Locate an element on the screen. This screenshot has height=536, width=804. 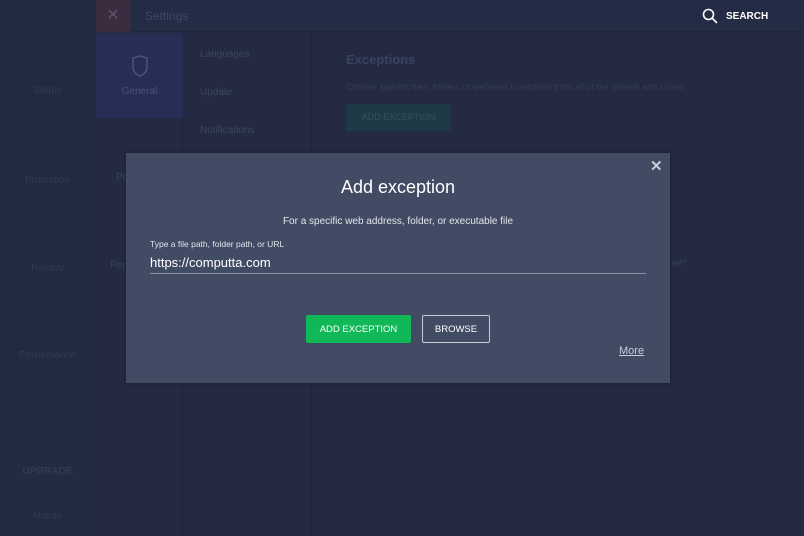
header is located at coordinates (449, 16).